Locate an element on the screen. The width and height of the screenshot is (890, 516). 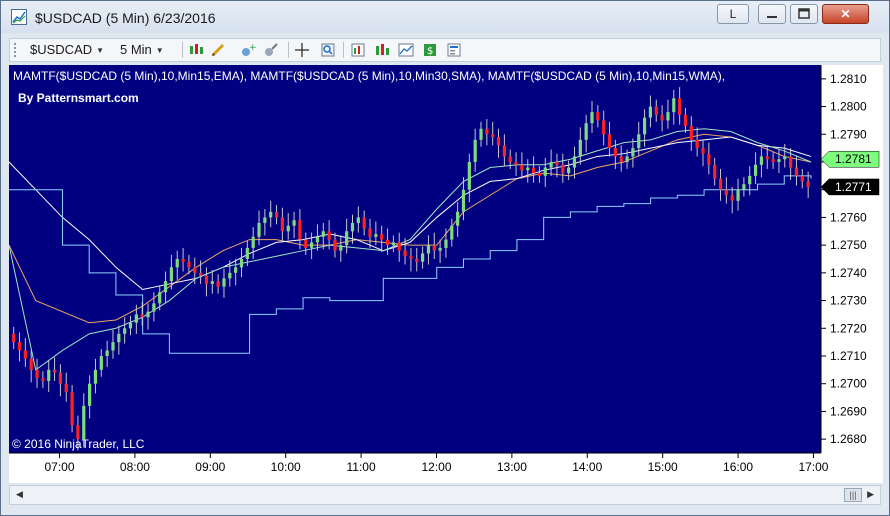
properties-icon is located at coordinates (454, 50).